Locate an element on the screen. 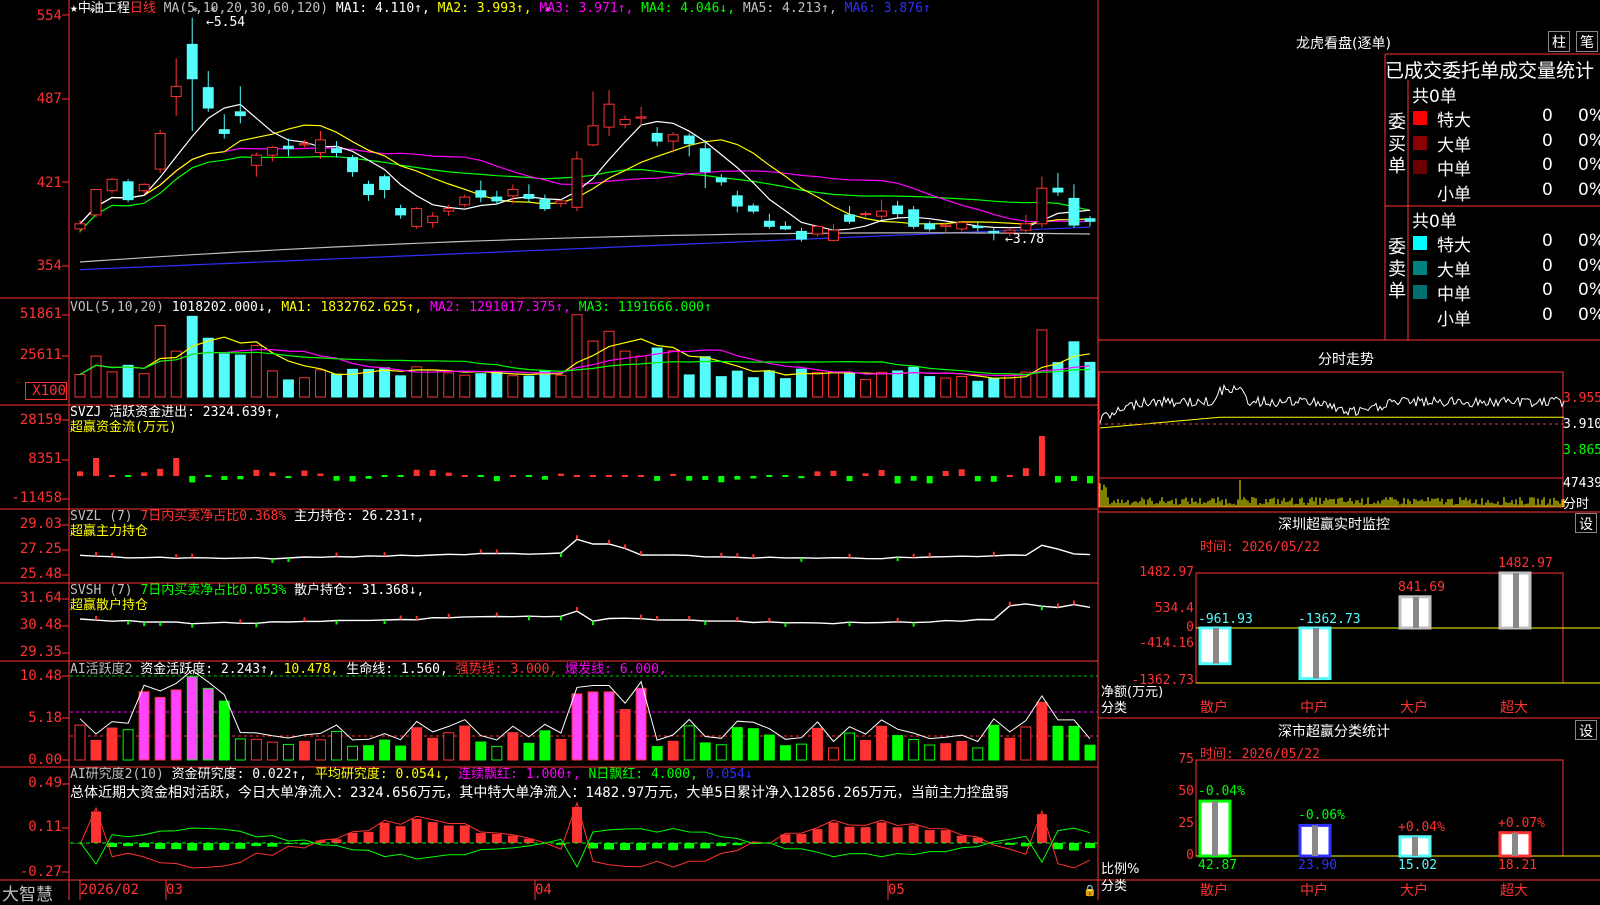 The image size is (1600, 905). stock-name: 中油工程 is located at coordinates (104, 8).